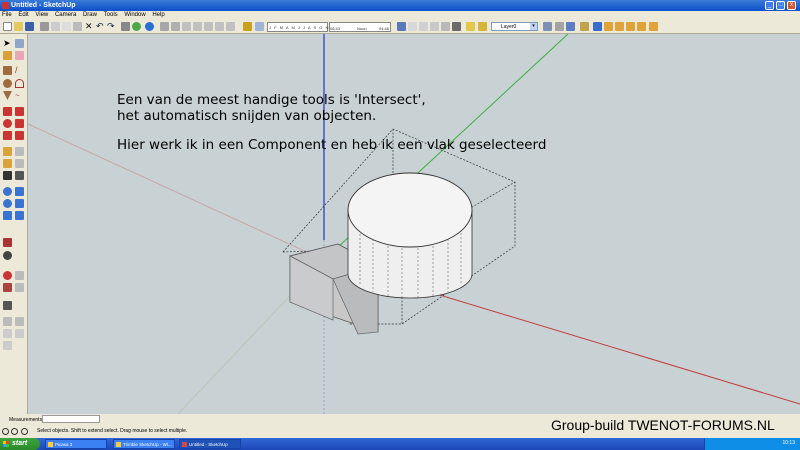 The width and height of the screenshot is (800, 450). What do you see at coordinates (401, 26) in the screenshot?
I see `xray-icon` at bounding box center [401, 26].